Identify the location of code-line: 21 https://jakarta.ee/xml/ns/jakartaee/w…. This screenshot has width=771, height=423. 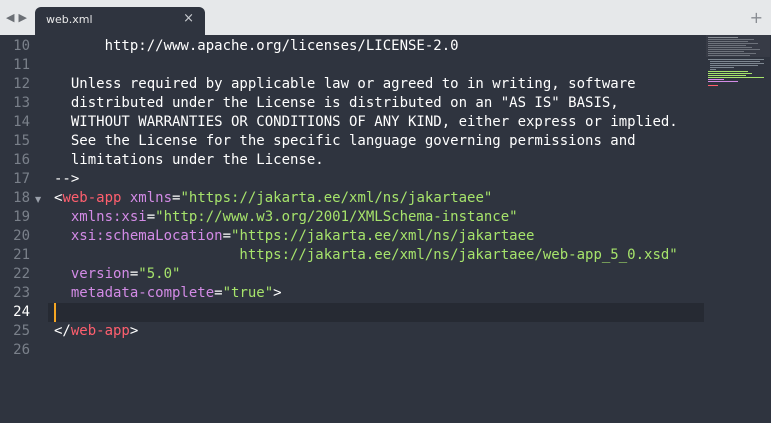
(385, 255).